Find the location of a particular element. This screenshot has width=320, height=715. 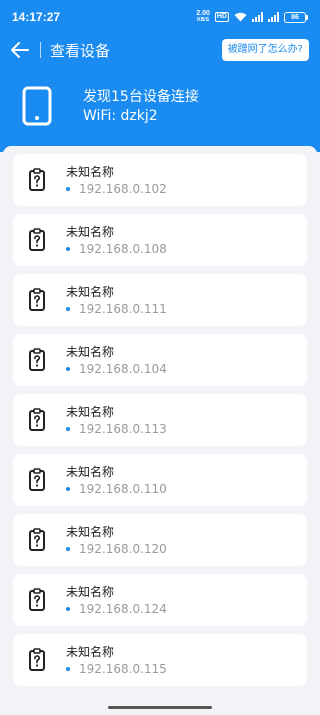

phone-icon is located at coordinates (37, 106).